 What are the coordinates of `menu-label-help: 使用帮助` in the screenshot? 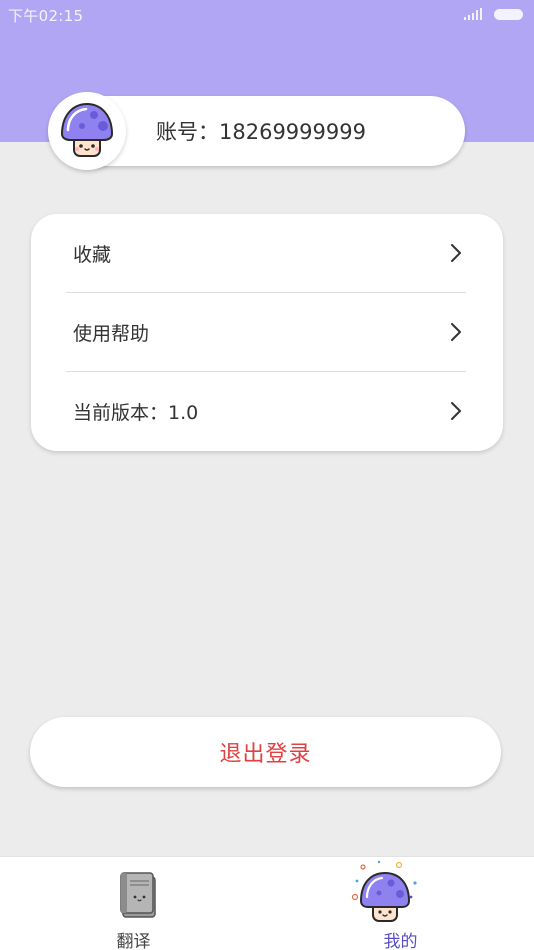 It's located at (111, 334).